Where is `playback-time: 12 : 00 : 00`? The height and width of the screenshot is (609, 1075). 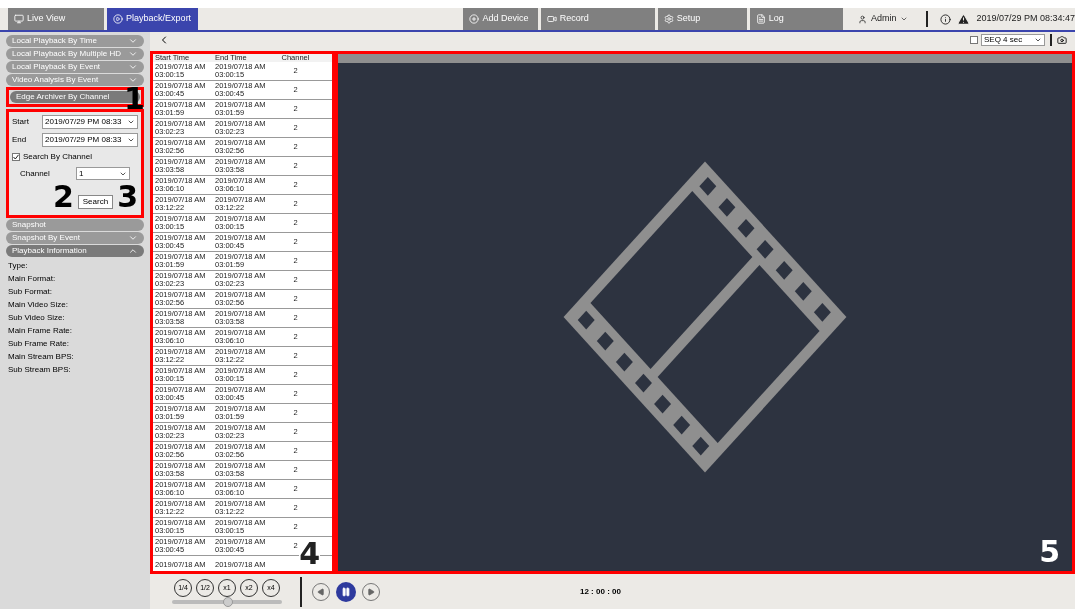 playback-time: 12 : 00 : 00 is located at coordinates (600, 591).